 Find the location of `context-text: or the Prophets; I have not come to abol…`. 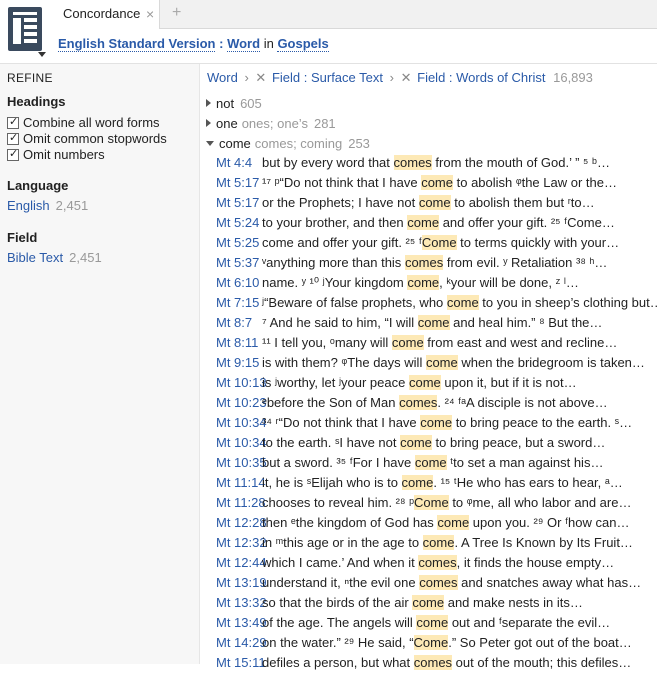

context-text: or the Prophets; I have not come to abol… is located at coordinates (428, 202).